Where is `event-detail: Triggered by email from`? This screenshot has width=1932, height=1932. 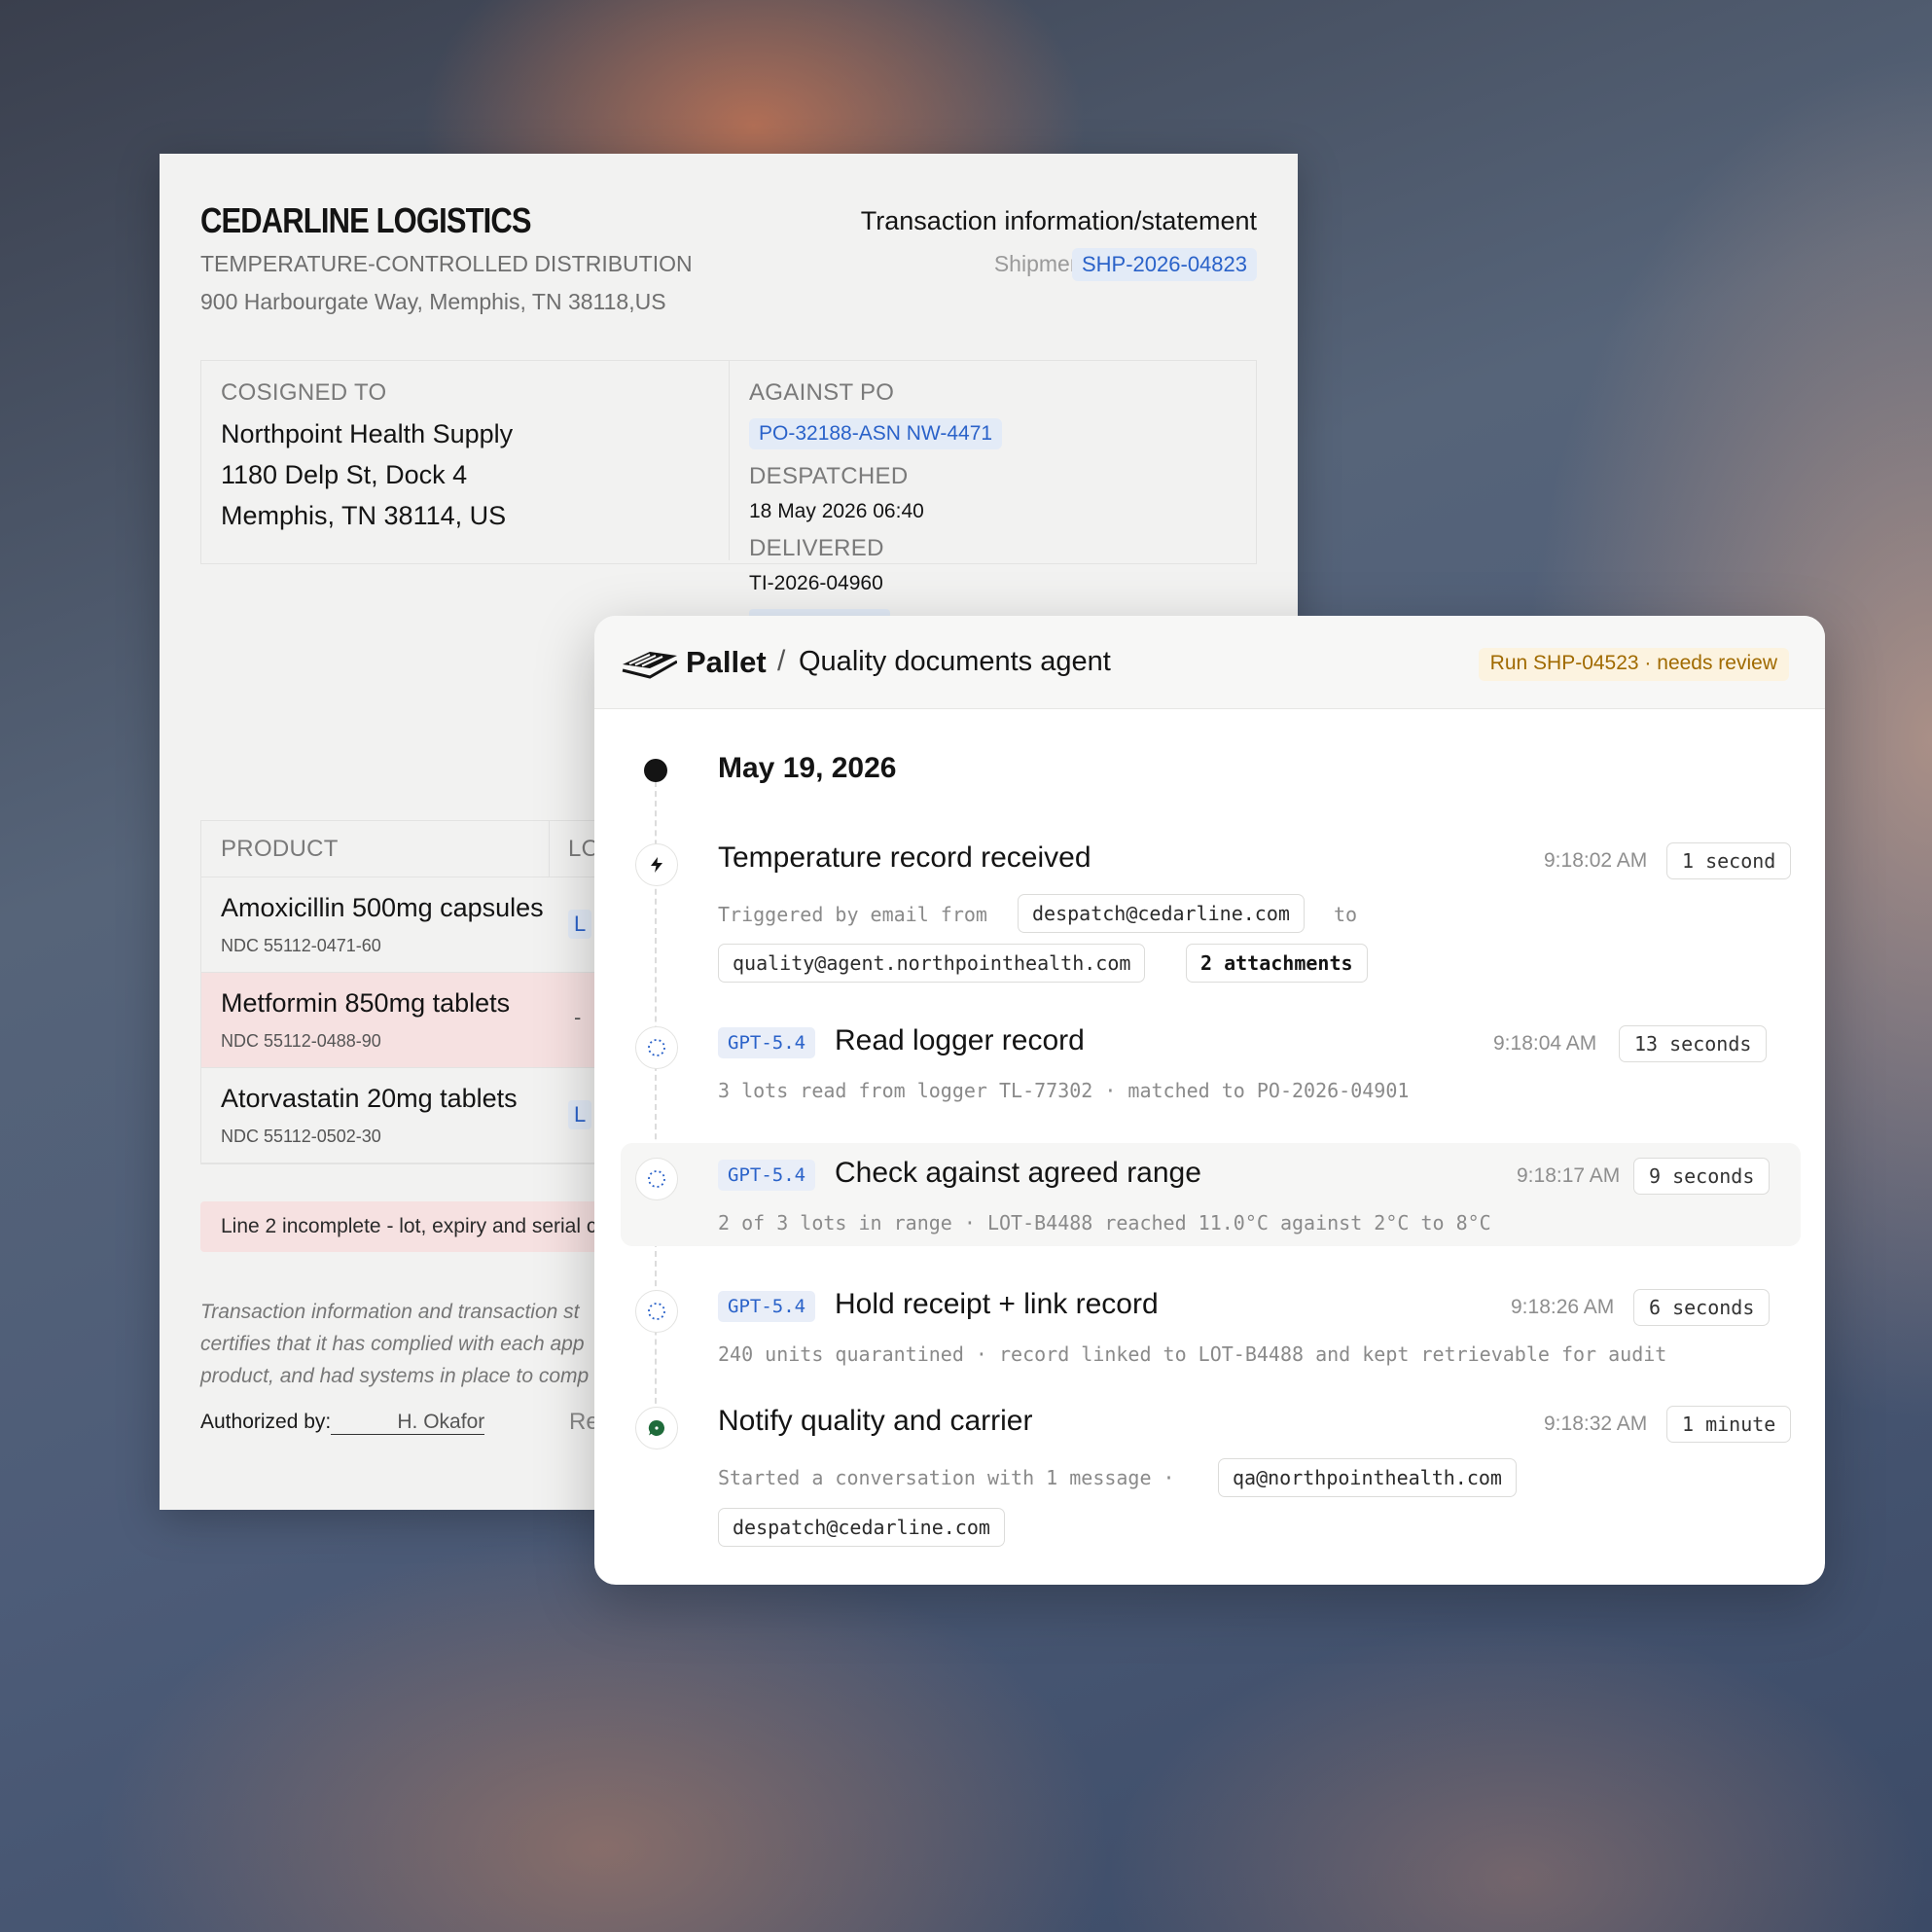 event-detail: Triggered by email from is located at coordinates (852, 914).